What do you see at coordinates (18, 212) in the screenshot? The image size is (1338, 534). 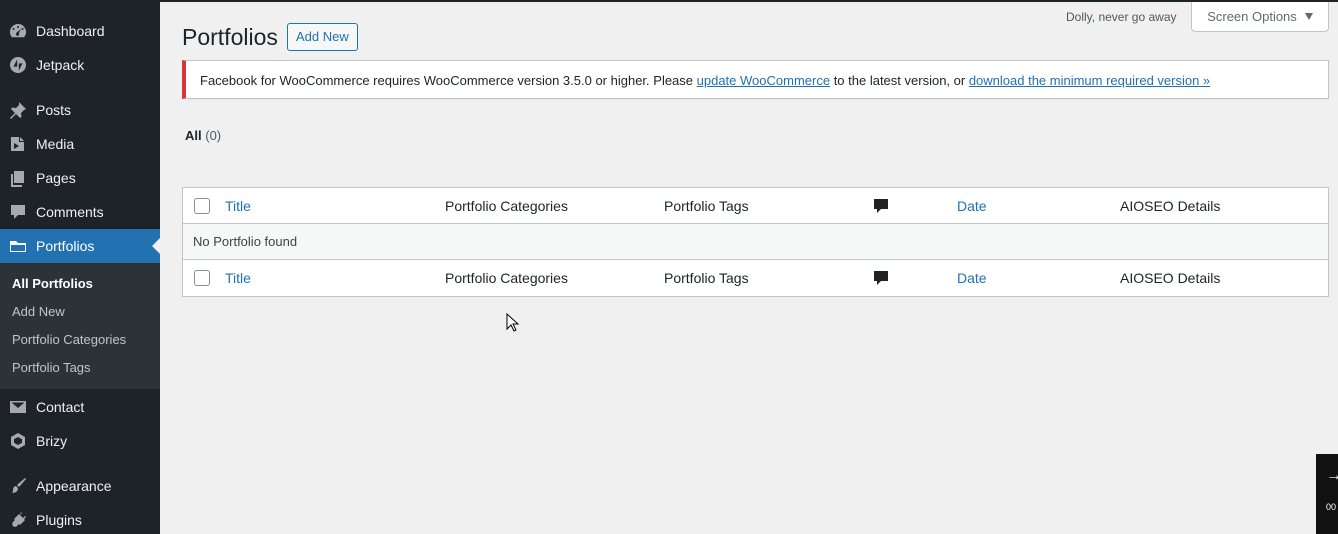 I see `comments-icon` at bounding box center [18, 212].